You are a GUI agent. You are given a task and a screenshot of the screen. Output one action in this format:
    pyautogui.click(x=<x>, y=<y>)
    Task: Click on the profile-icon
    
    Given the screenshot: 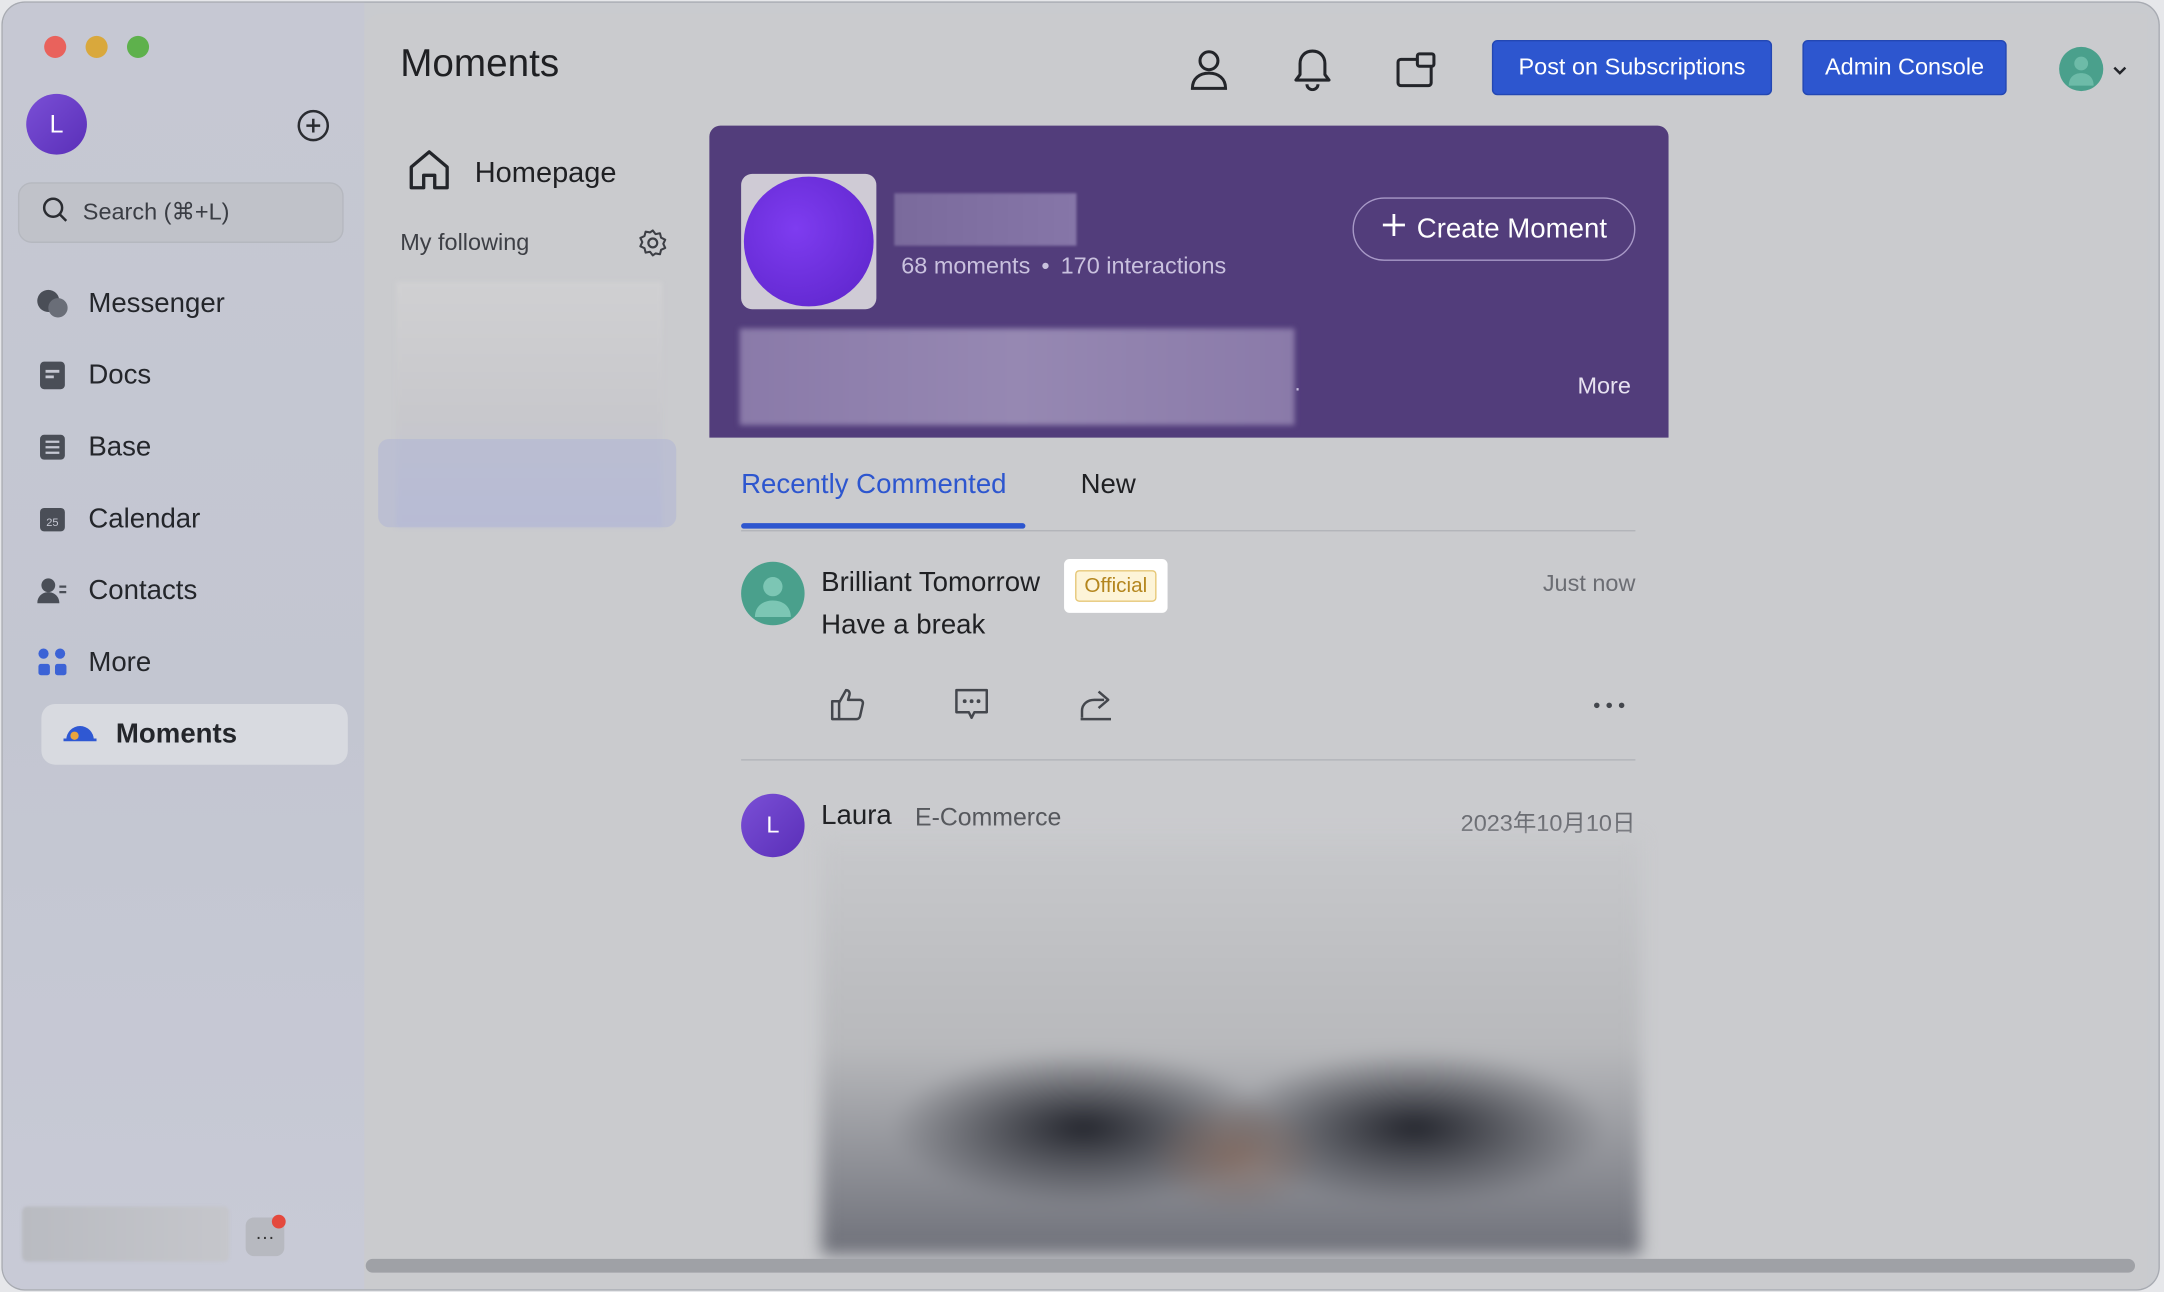 What is the action you would take?
    pyautogui.click(x=1209, y=69)
    